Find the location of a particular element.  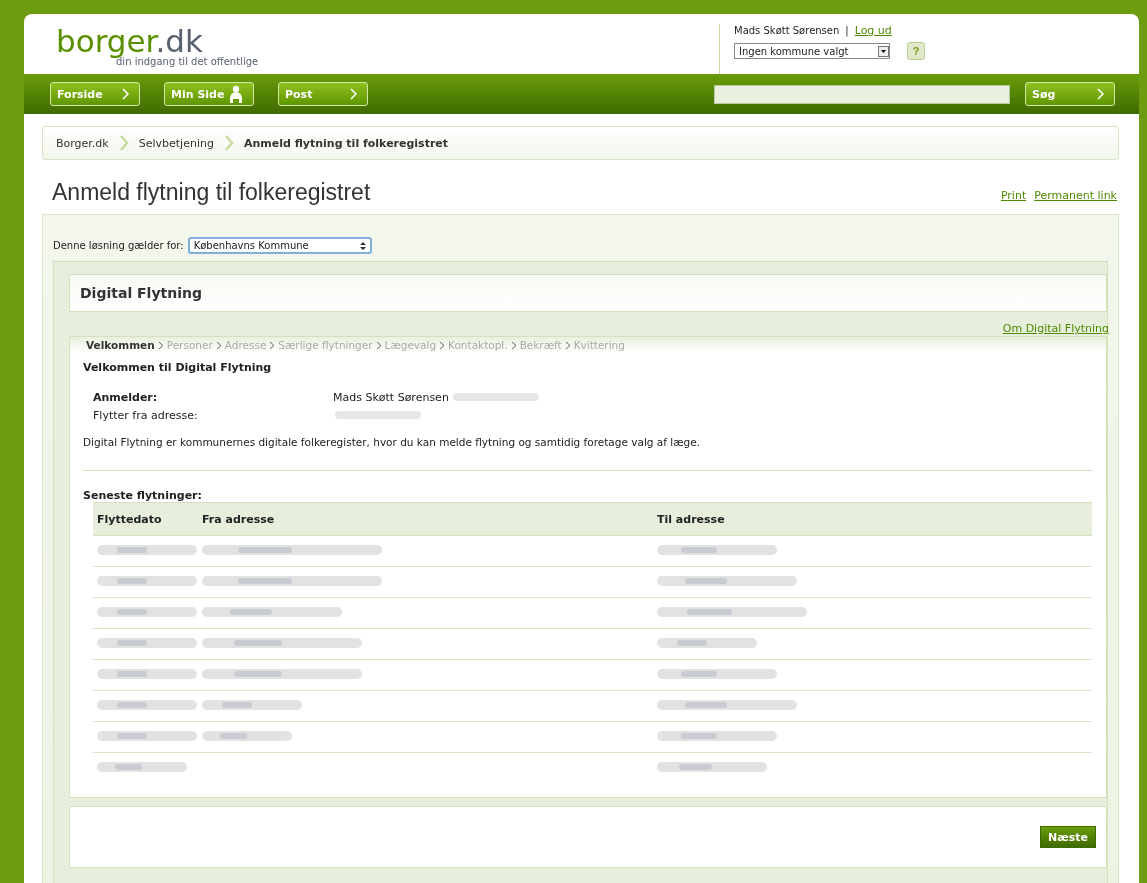

next-button: Næste is located at coordinates (1068, 837).